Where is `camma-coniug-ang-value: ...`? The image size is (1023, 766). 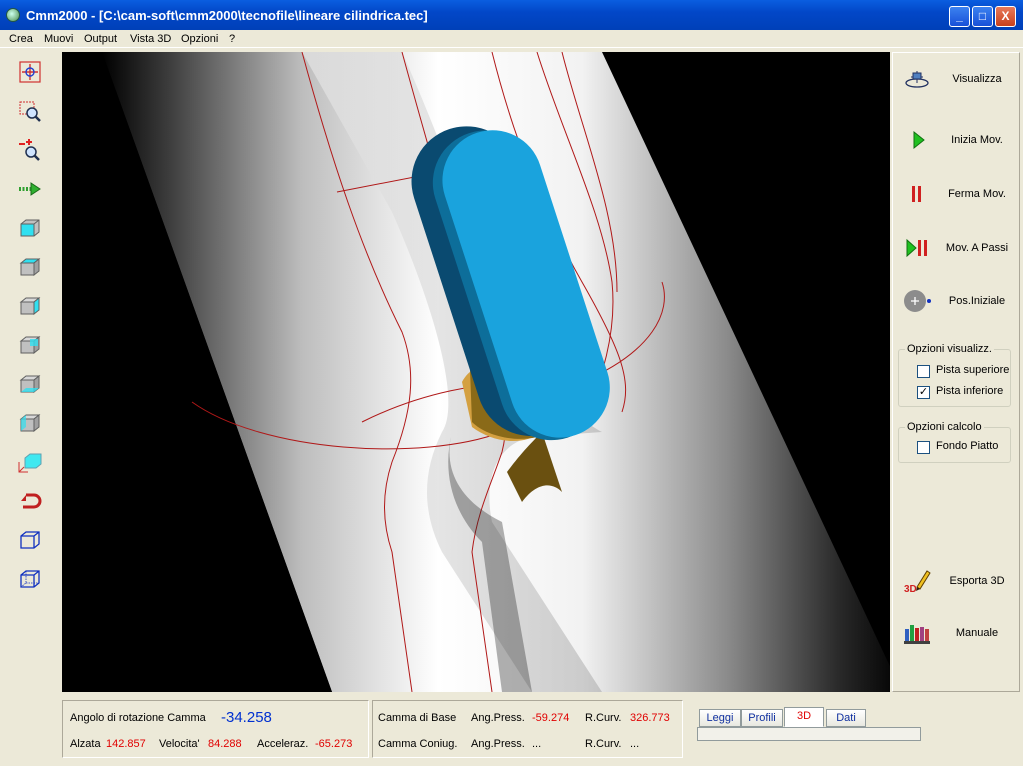
camma-coniug-ang-value: ... is located at coordinates (537, 744).